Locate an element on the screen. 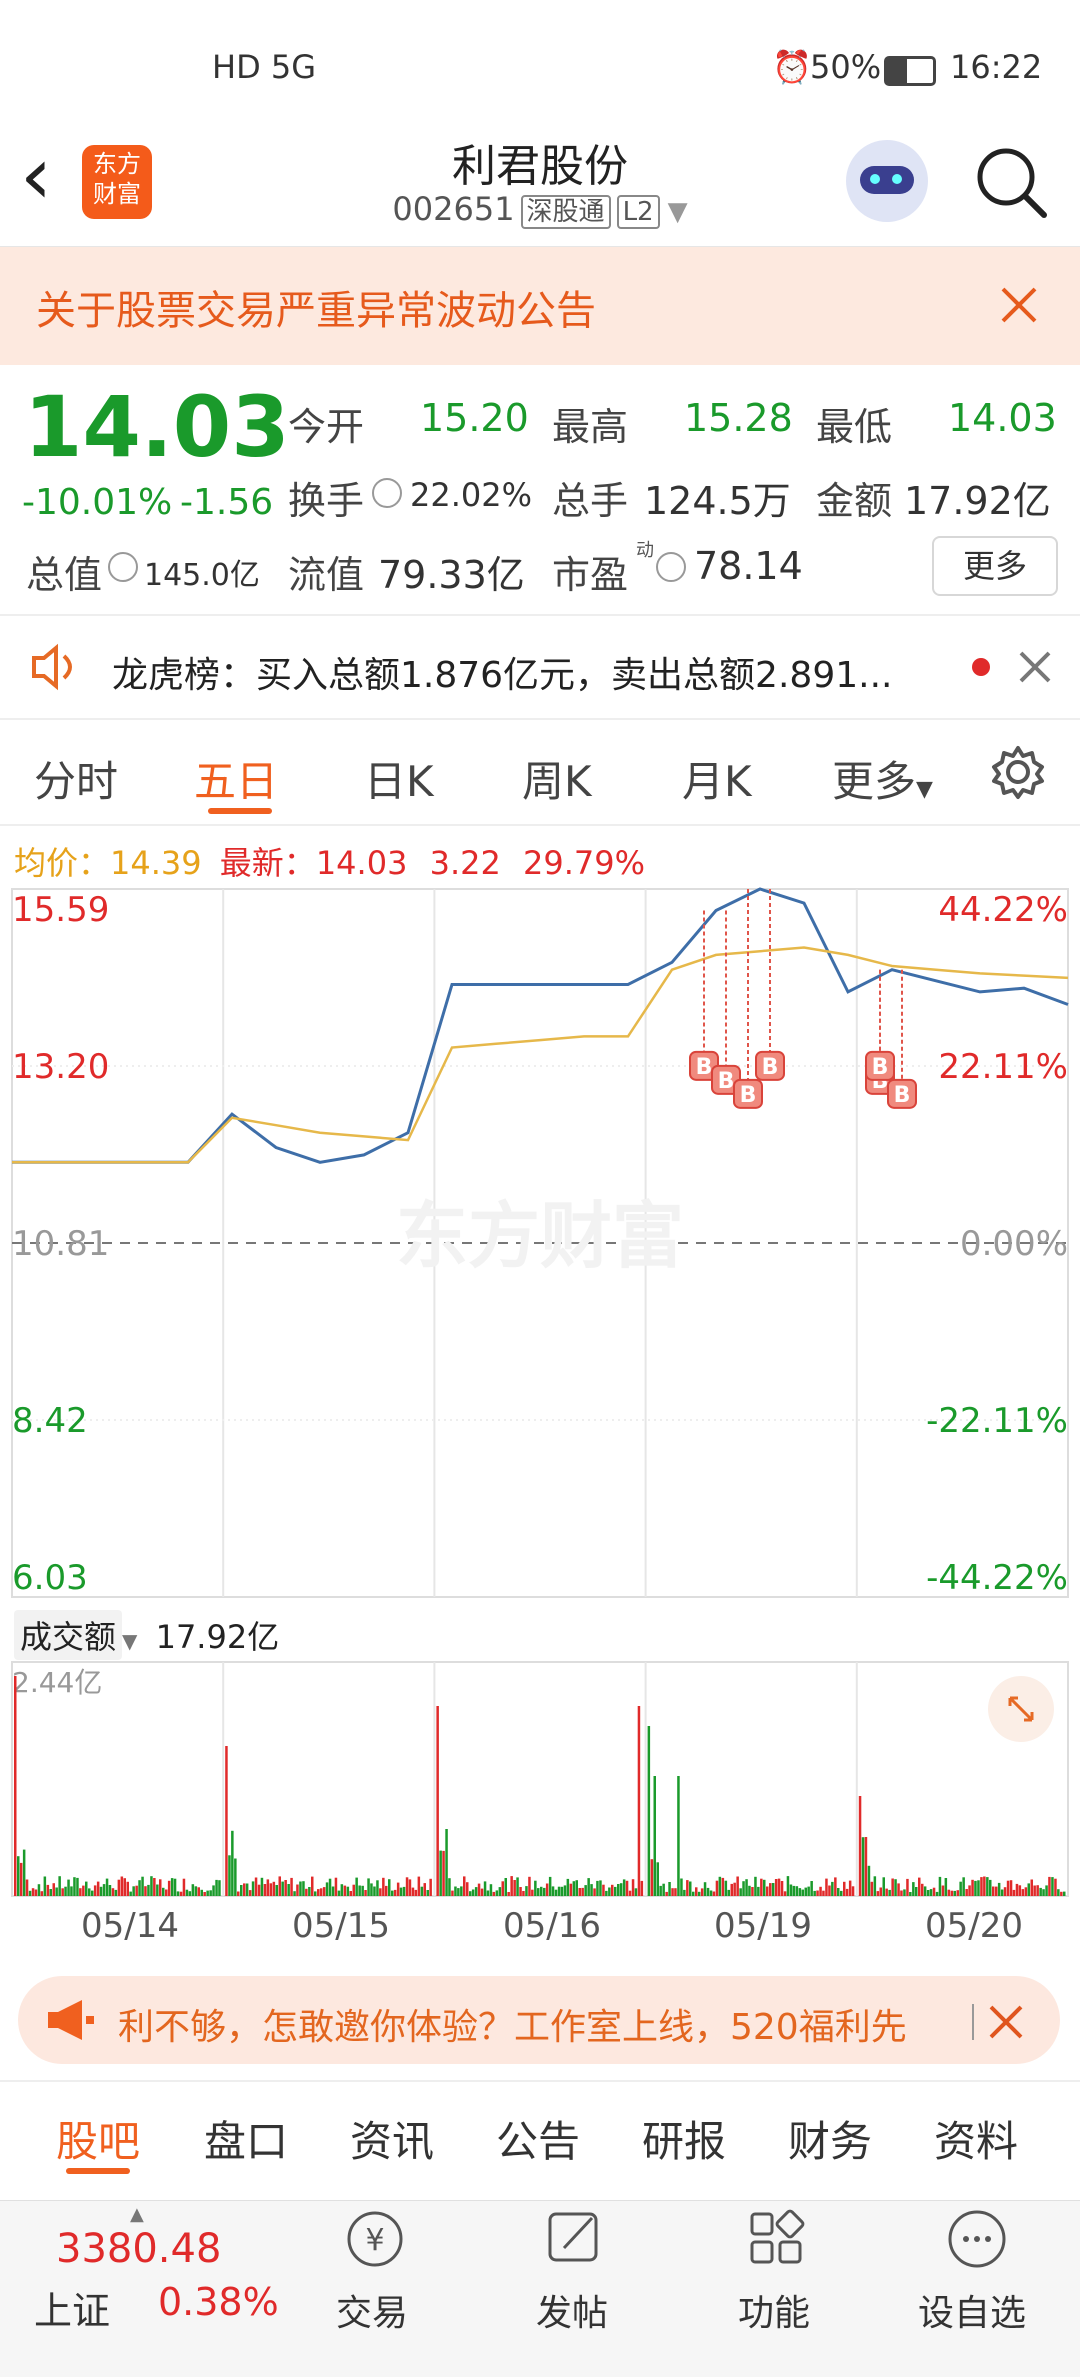 This screenshot has height=2377, width=1080. search-icon is located at coordinates (1012, 183).